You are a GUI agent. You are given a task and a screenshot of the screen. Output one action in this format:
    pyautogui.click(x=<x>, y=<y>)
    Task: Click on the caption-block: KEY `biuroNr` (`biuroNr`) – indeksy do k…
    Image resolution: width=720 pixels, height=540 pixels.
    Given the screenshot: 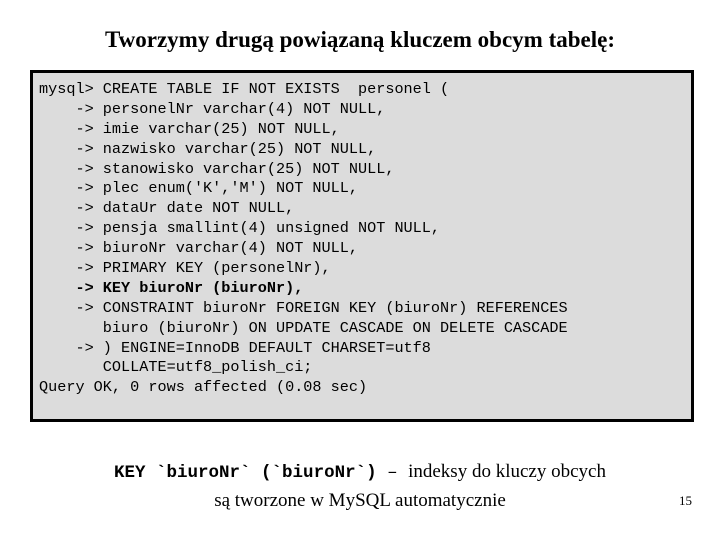 What is the action you would take?
    pyautogui.click(x=360, y=486)
    